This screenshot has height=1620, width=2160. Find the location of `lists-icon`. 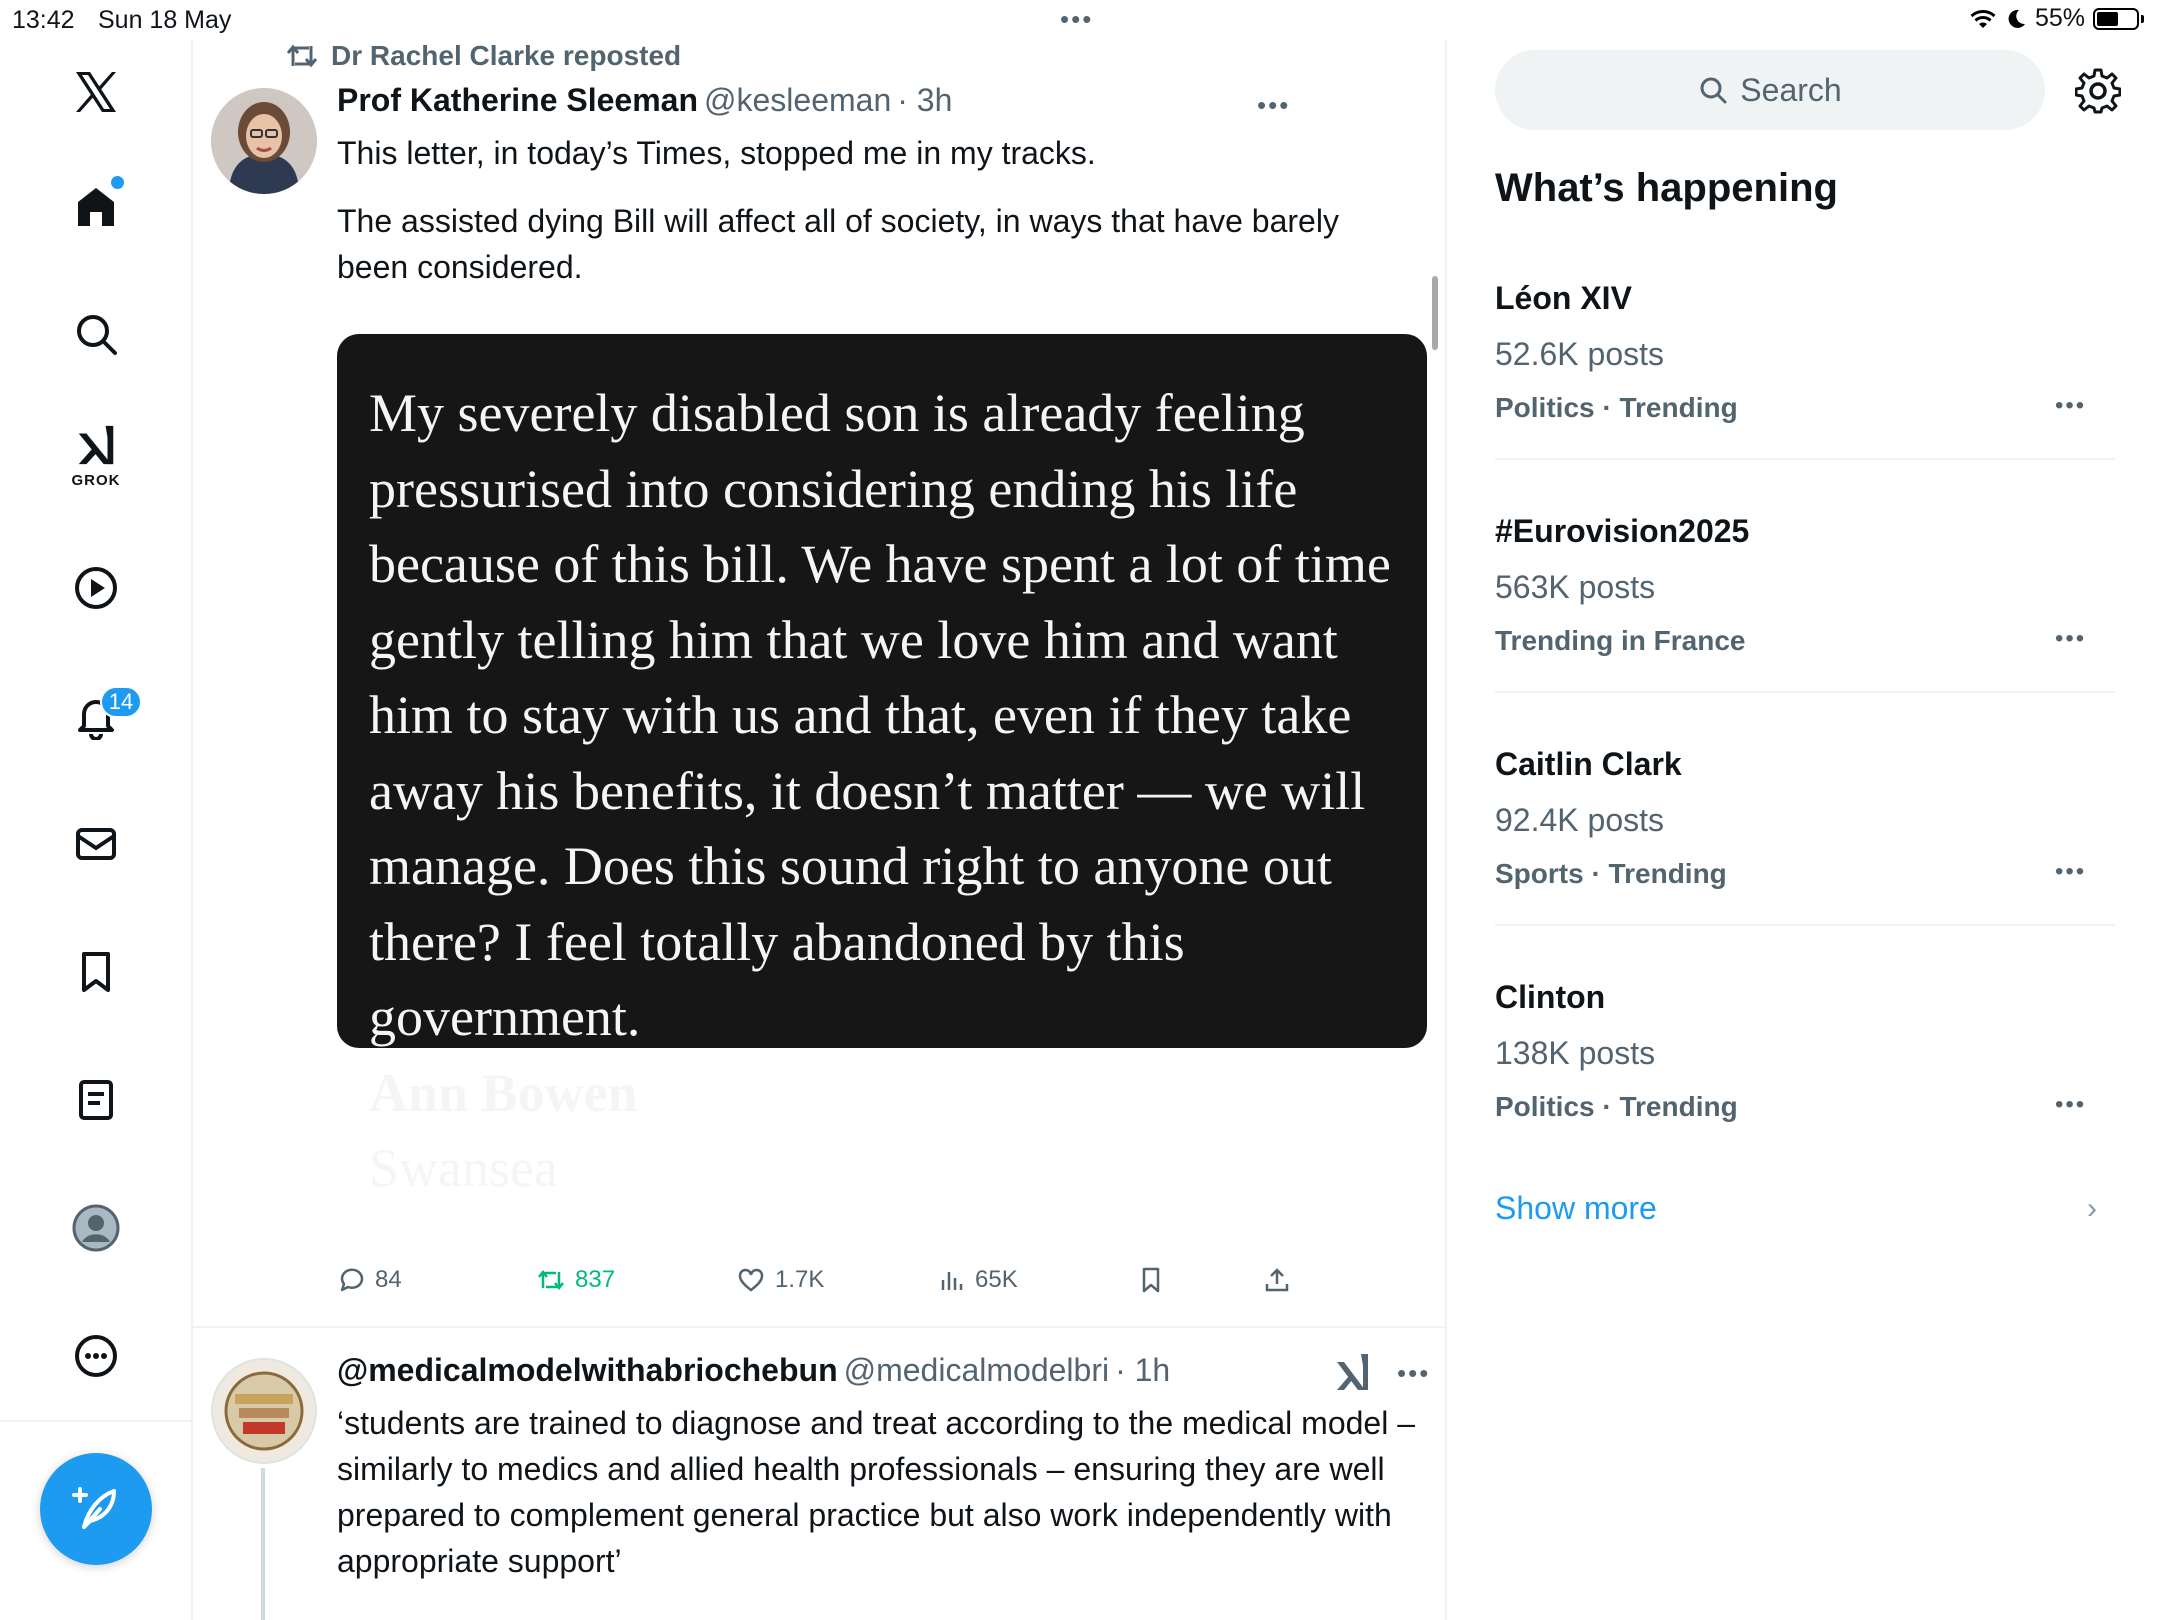

lists-icon is located at coordinates (96, 1100).